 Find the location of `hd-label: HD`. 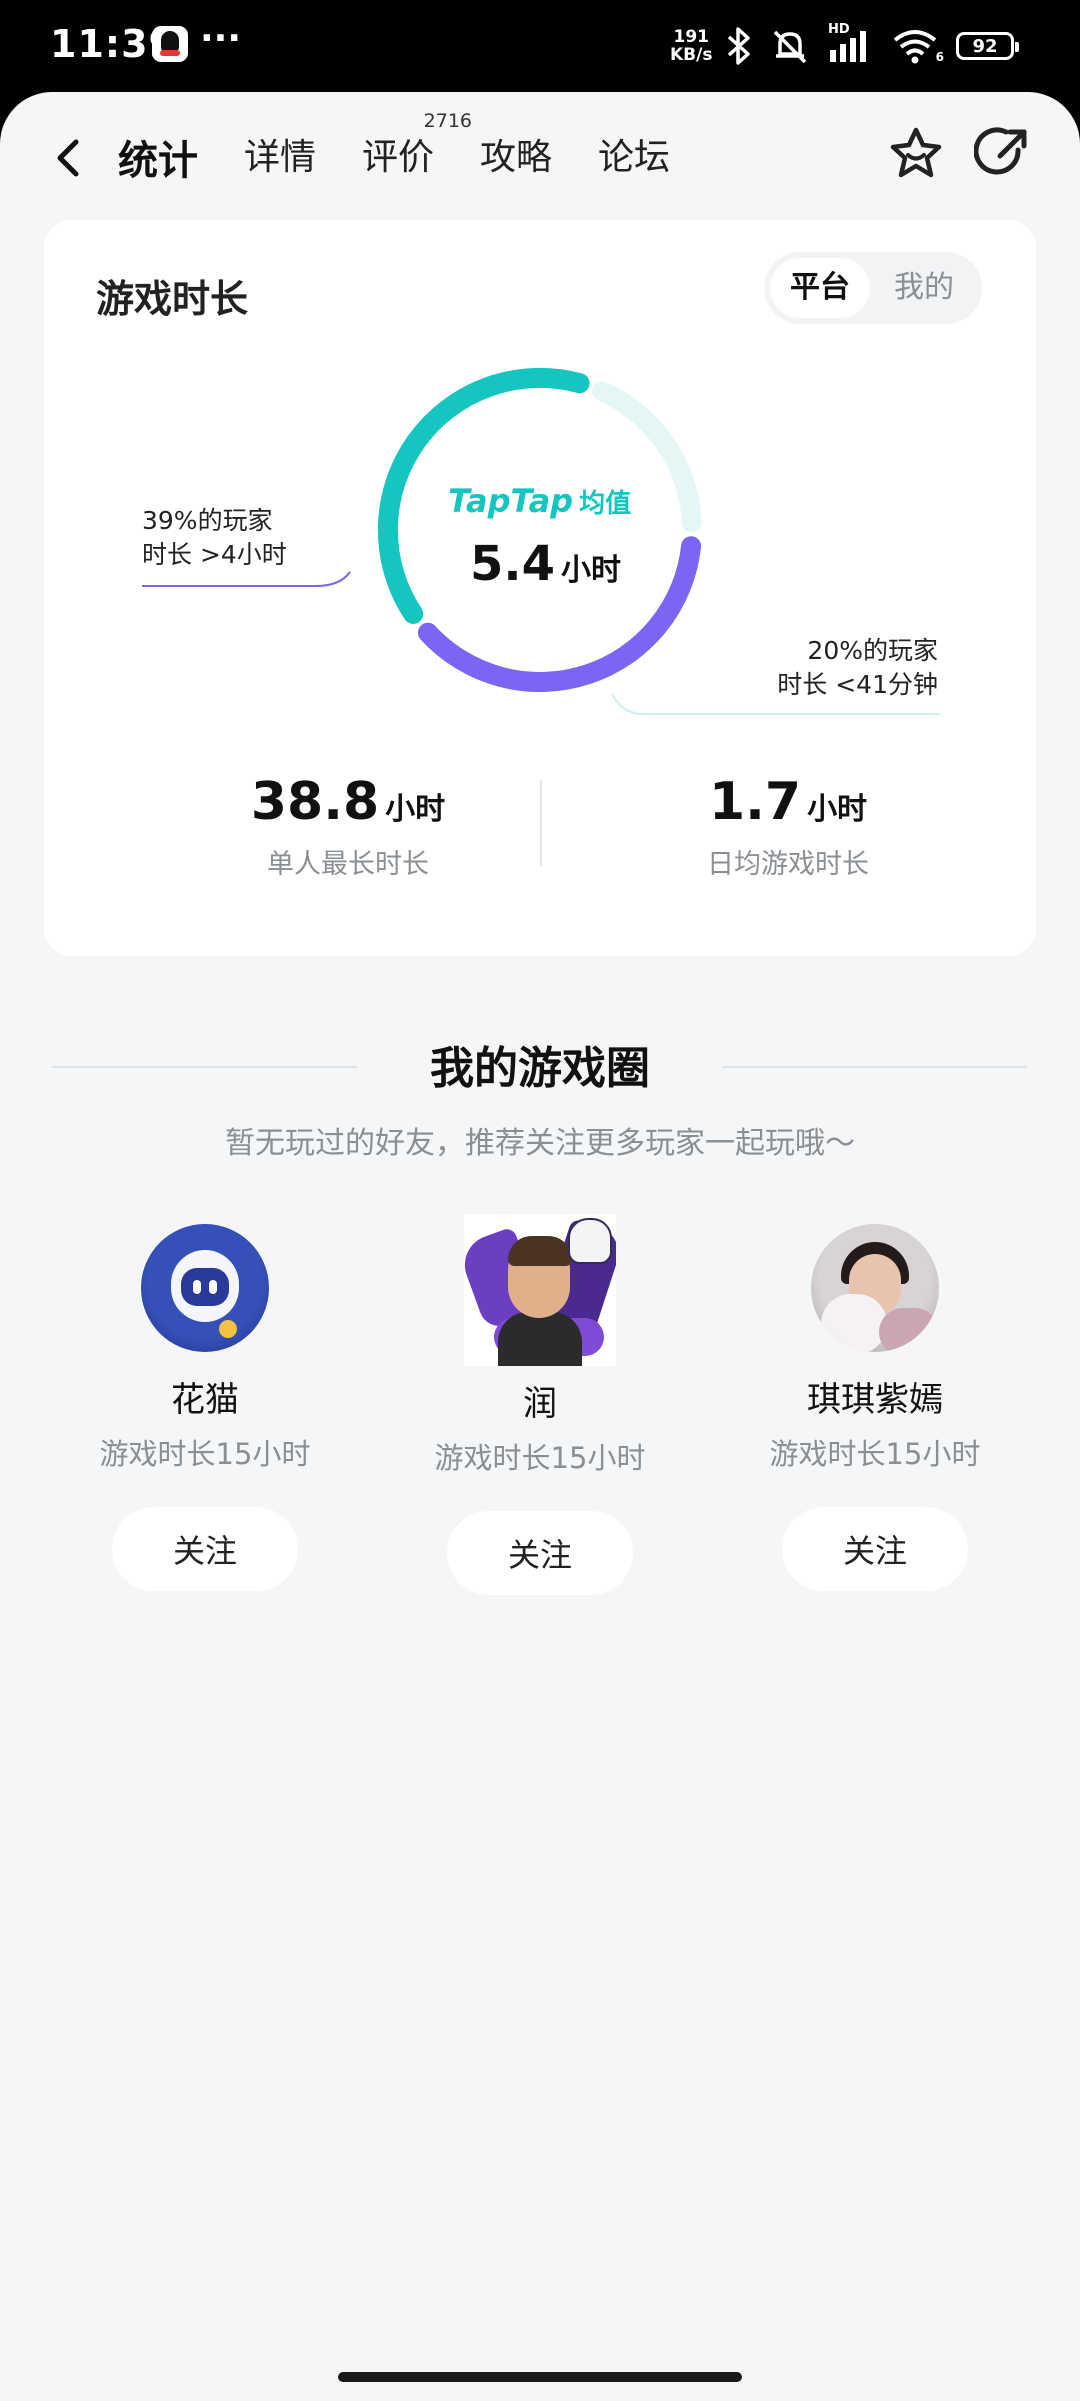

hd-label: HD is located at coordinates (839, 29).